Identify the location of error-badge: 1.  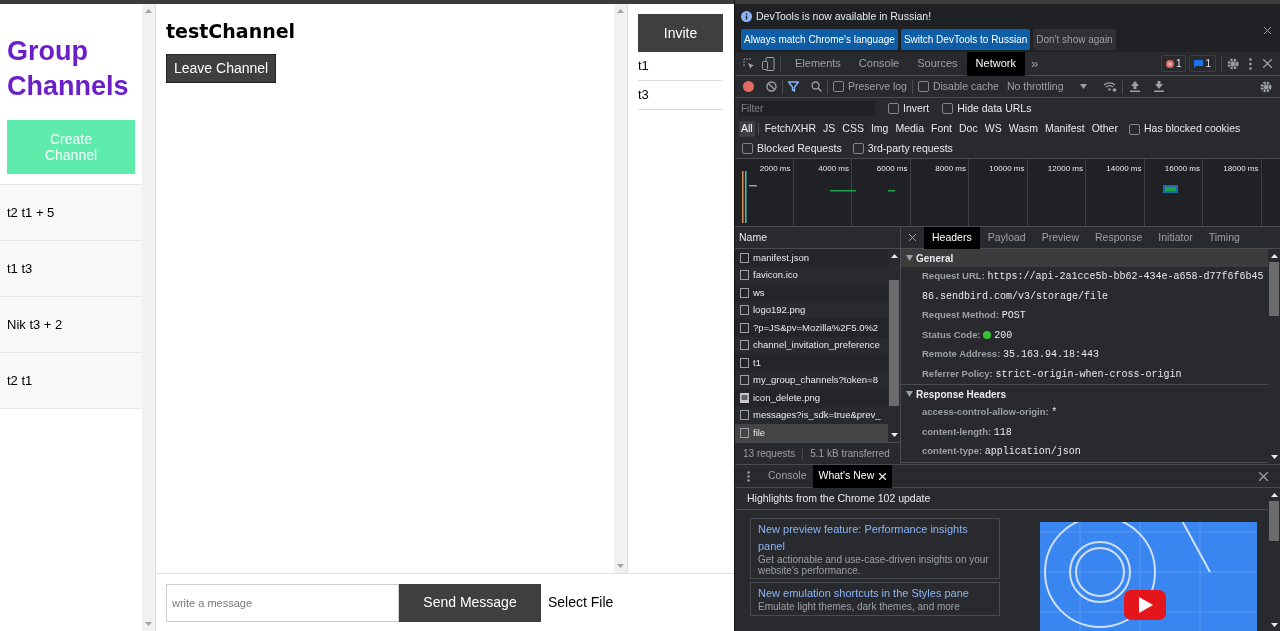
(1173, 63).